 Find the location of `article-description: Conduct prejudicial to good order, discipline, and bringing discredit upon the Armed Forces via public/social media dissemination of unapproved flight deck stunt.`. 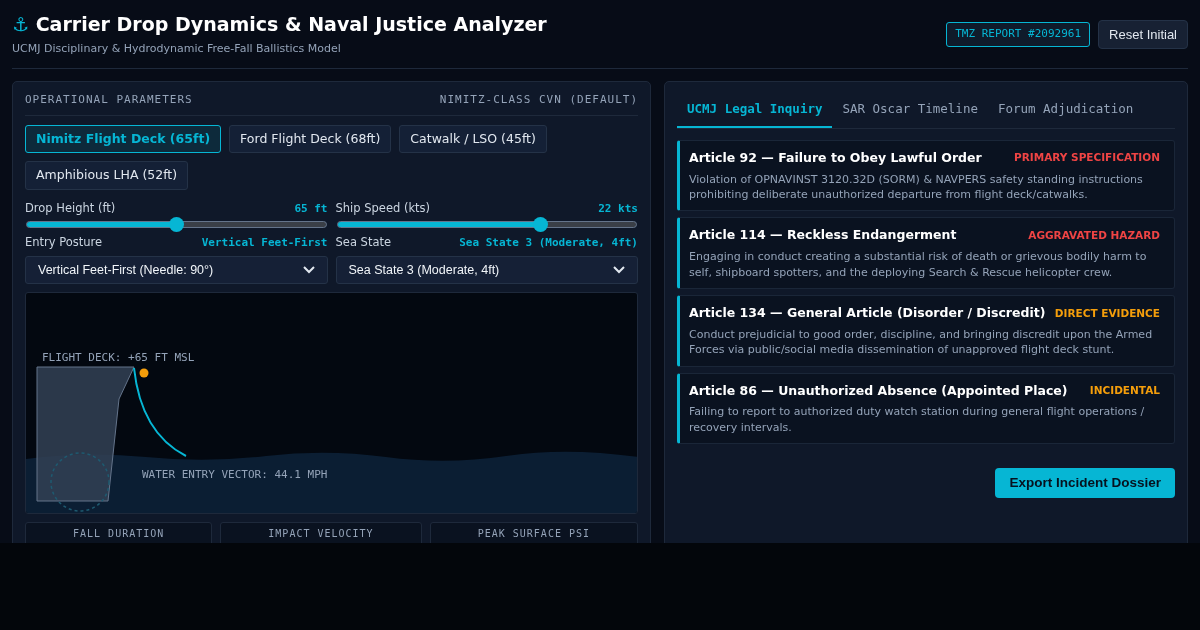

article-description: Conduct prejudicial to good order, discipline, and bringing discredit upon the Armed Forces via public/social media dissemination of unapproved flight deck stunt. is located at coordinates (921, 342).